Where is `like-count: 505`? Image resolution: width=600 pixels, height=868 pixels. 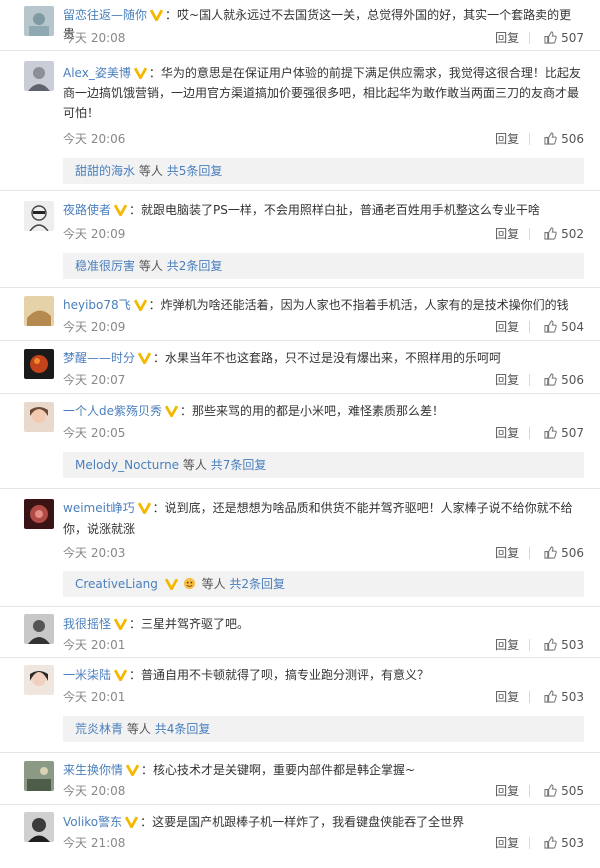 like-count: 505 is located at coordinates (572, 791).